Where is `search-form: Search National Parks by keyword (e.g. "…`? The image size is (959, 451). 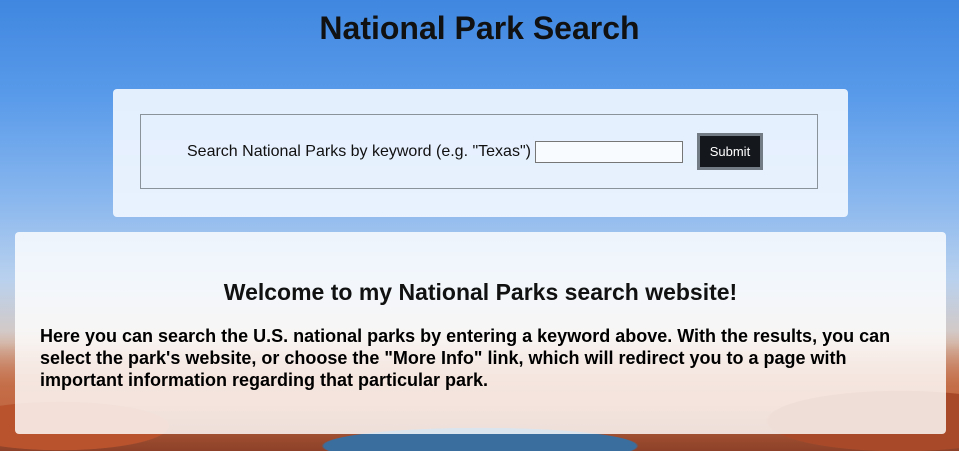
search-form: Search National Parks by keyword (e.g. "… is located at coordinates (479, 151).